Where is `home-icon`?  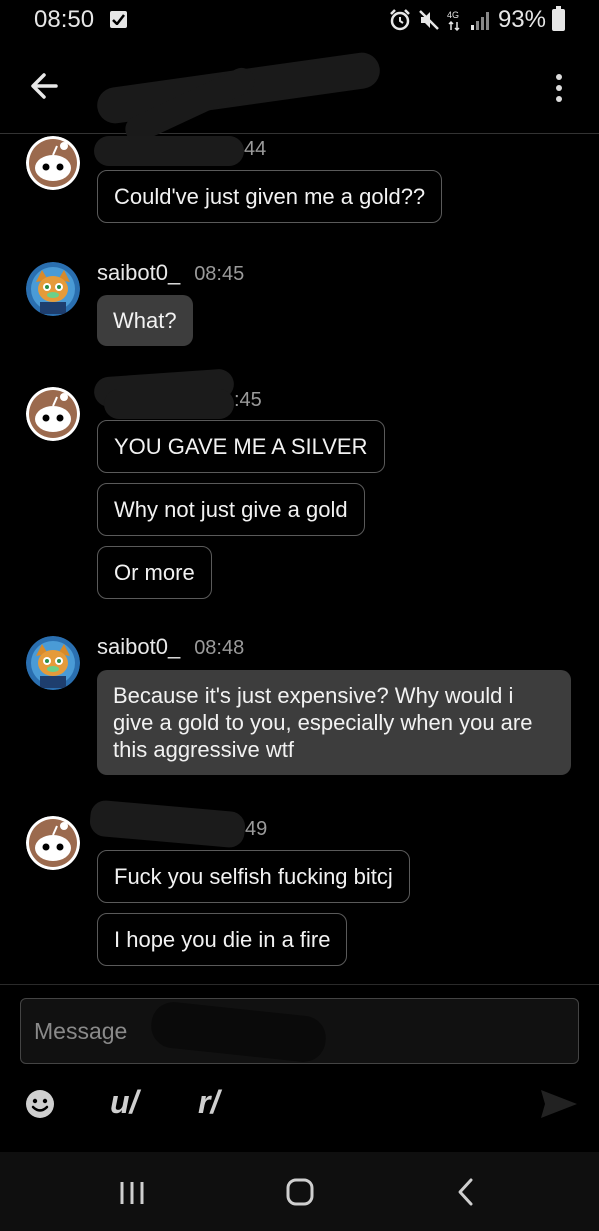
home-icon is located at coordinates (300, 1192).